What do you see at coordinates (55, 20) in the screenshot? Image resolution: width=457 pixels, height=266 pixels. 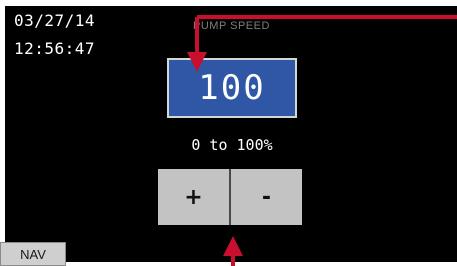 I see `date-display: 03/27/14` at bounding box center [55, 20].